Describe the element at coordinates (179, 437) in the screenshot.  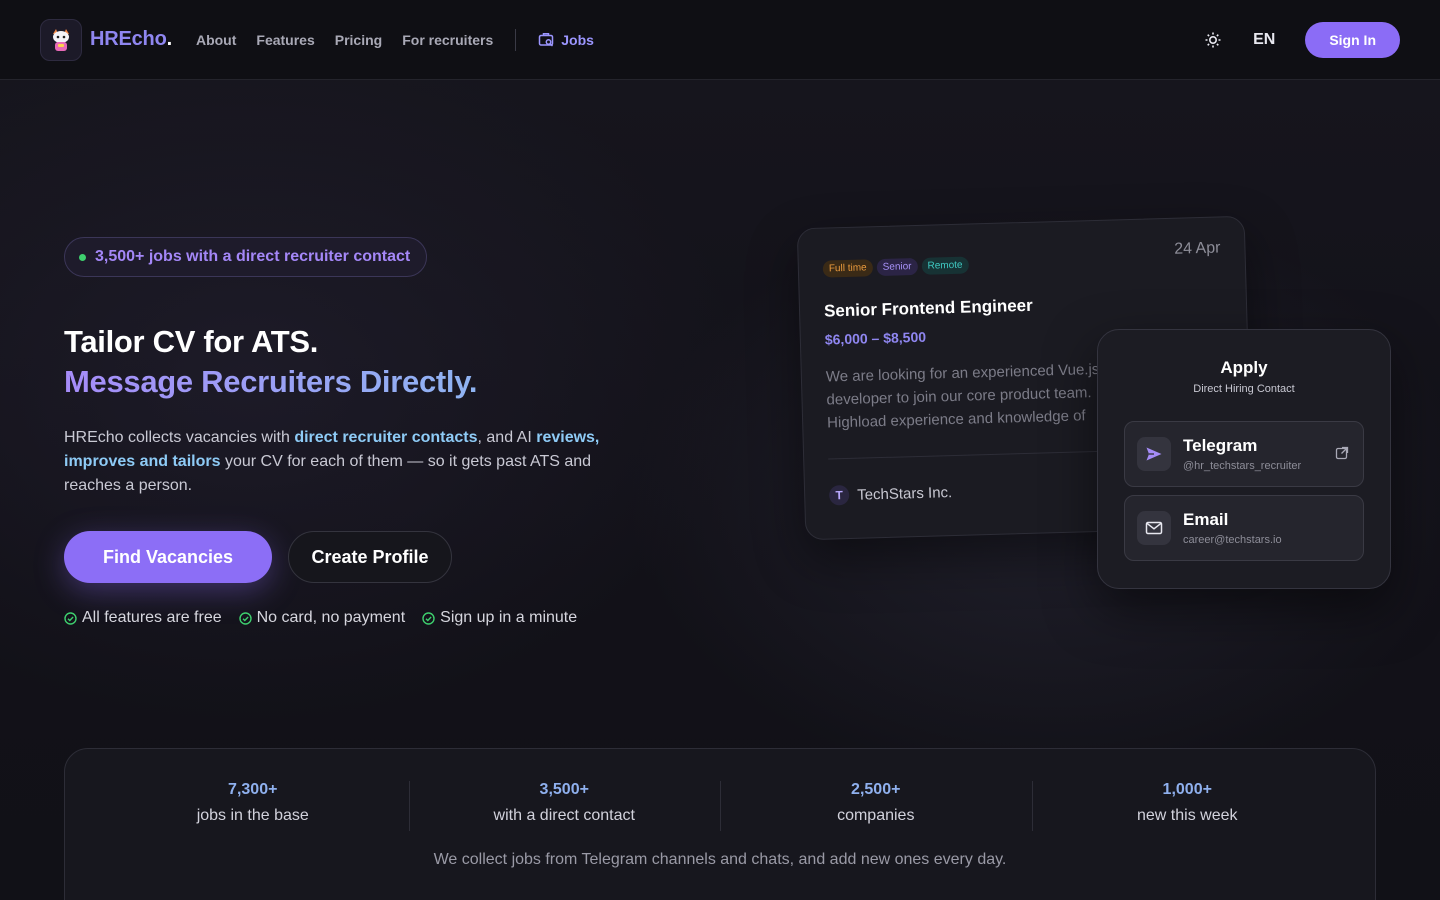
I see `desc-part1: HREcho collects vacancies with` at that location.